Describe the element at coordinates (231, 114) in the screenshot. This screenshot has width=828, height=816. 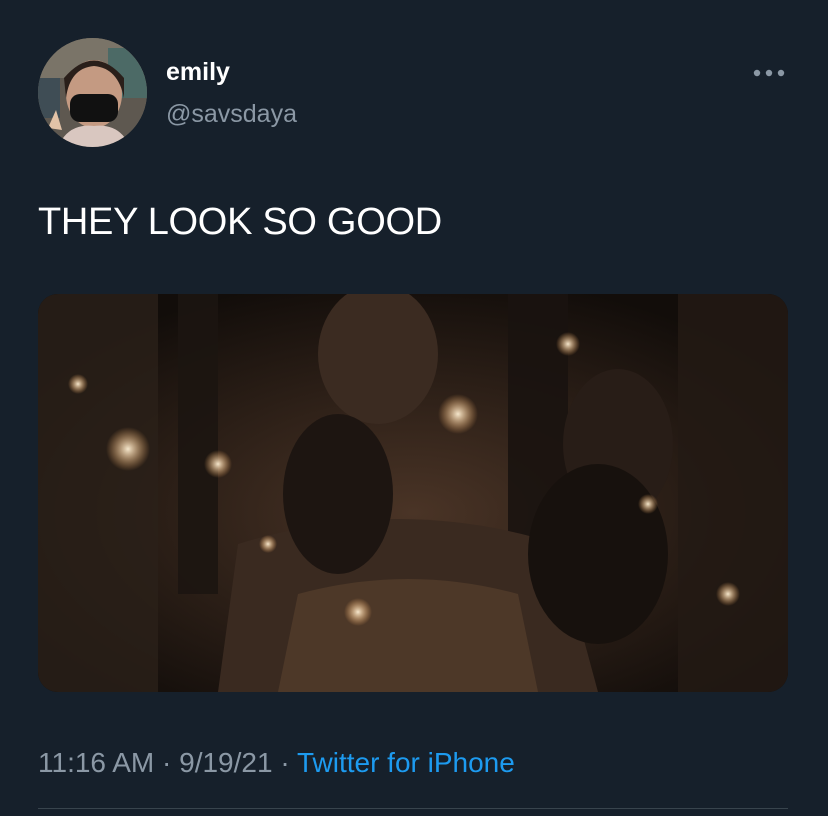
I see `user-handle: @savsdaya` at that location.